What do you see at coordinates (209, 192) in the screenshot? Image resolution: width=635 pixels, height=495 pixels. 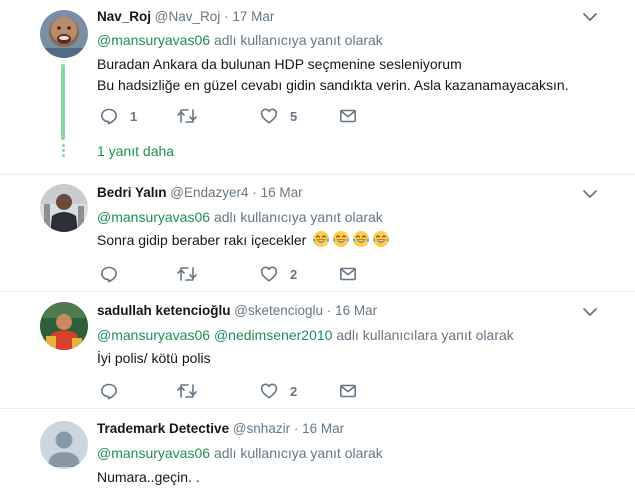 I see `author-handle: @Endazyer4` at bounding box center [209, 192].